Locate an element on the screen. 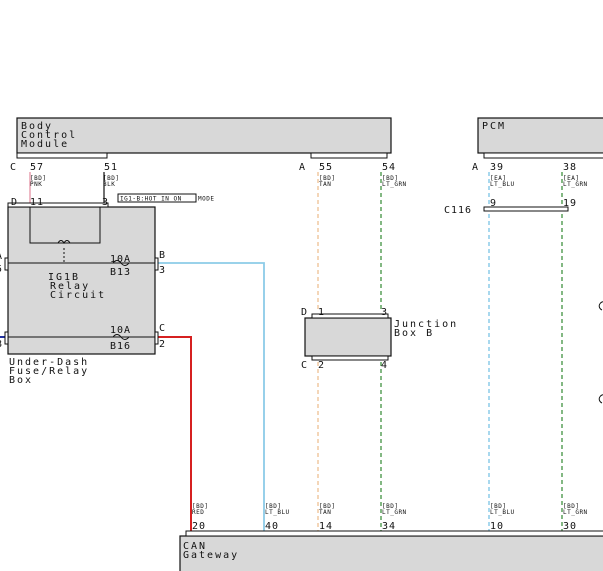  g40-color: LT_BLU is located at coordinates (277, 512).